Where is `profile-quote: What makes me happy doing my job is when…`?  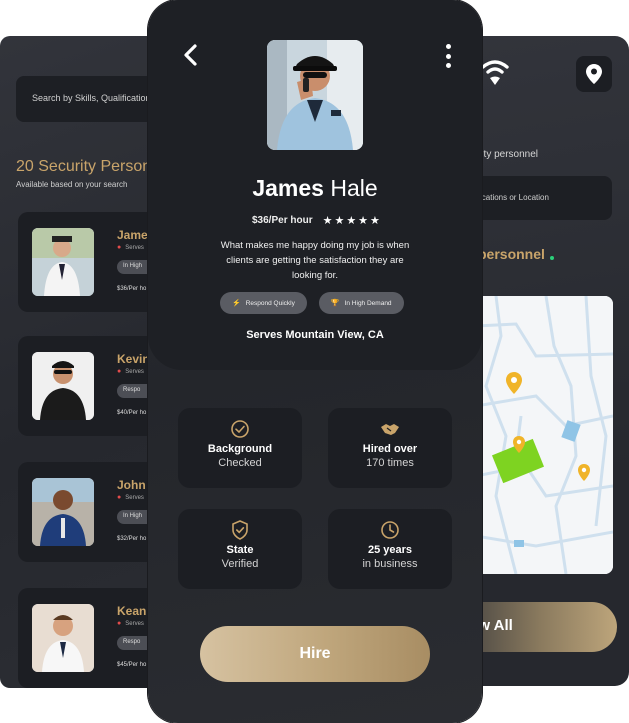 profile-quote: What makes me happy doing my job is when… is located at coordinates (315, 260).